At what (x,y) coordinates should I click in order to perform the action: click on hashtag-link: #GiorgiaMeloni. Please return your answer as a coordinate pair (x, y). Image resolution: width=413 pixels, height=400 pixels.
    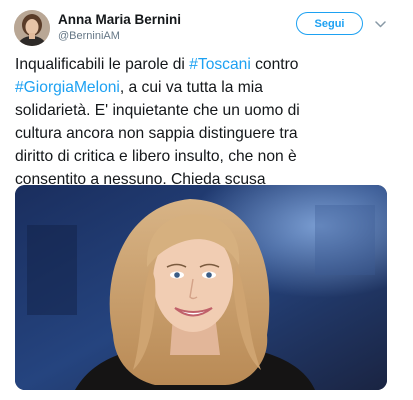
    Looking at the image, I should click on (67, 87).